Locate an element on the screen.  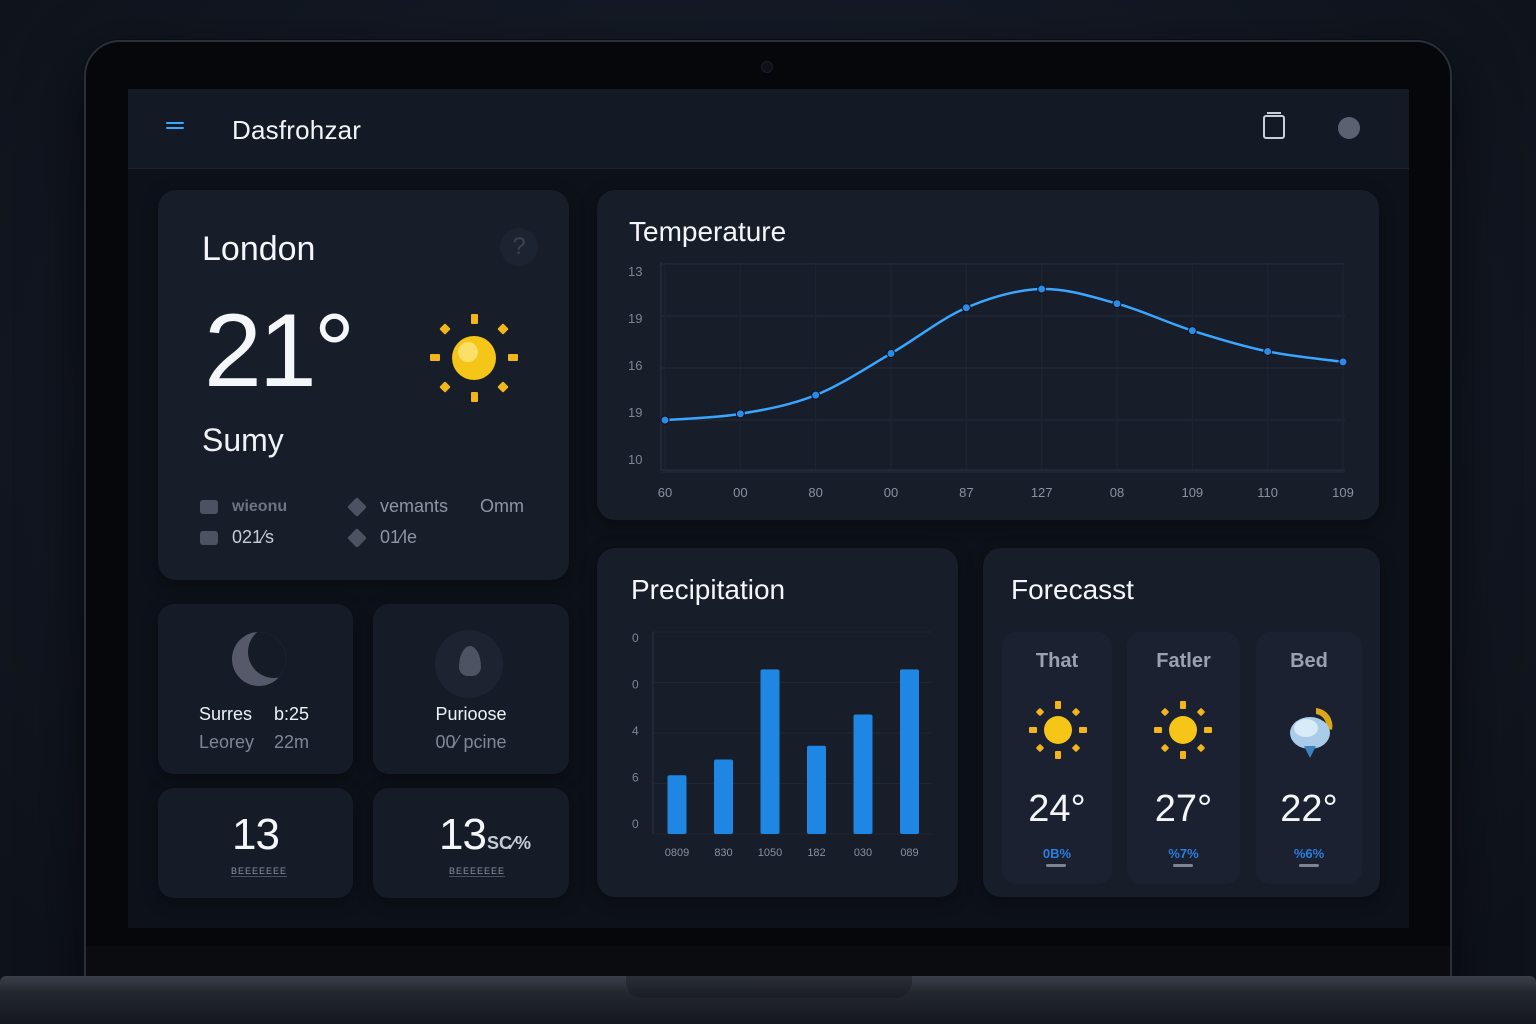
current-temperature: 21° is located at coordinates (279, 351).